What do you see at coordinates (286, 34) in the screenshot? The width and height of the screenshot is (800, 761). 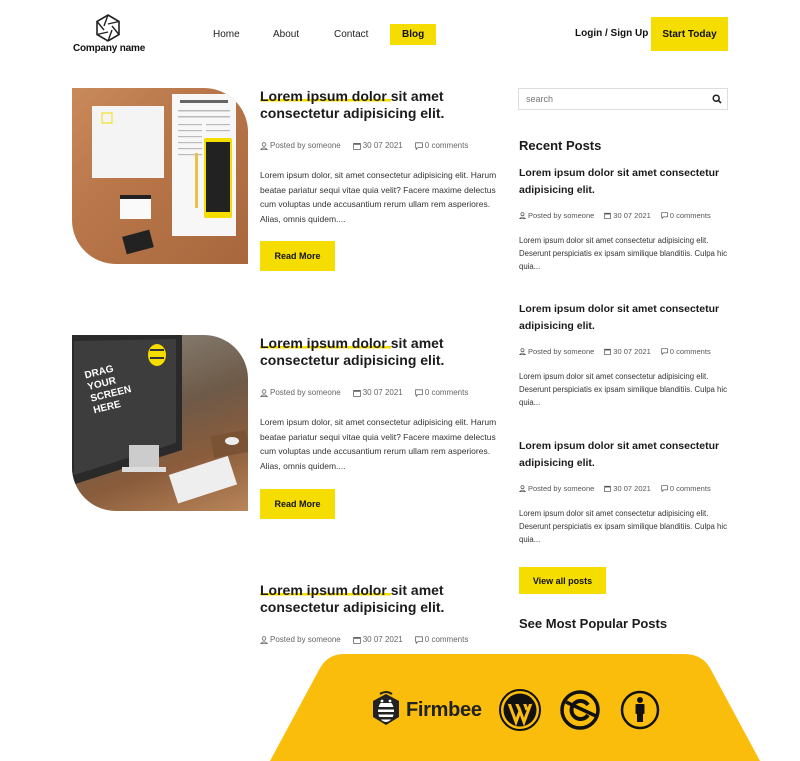 I see `nav-about: About` at bounding box center [286, 34].